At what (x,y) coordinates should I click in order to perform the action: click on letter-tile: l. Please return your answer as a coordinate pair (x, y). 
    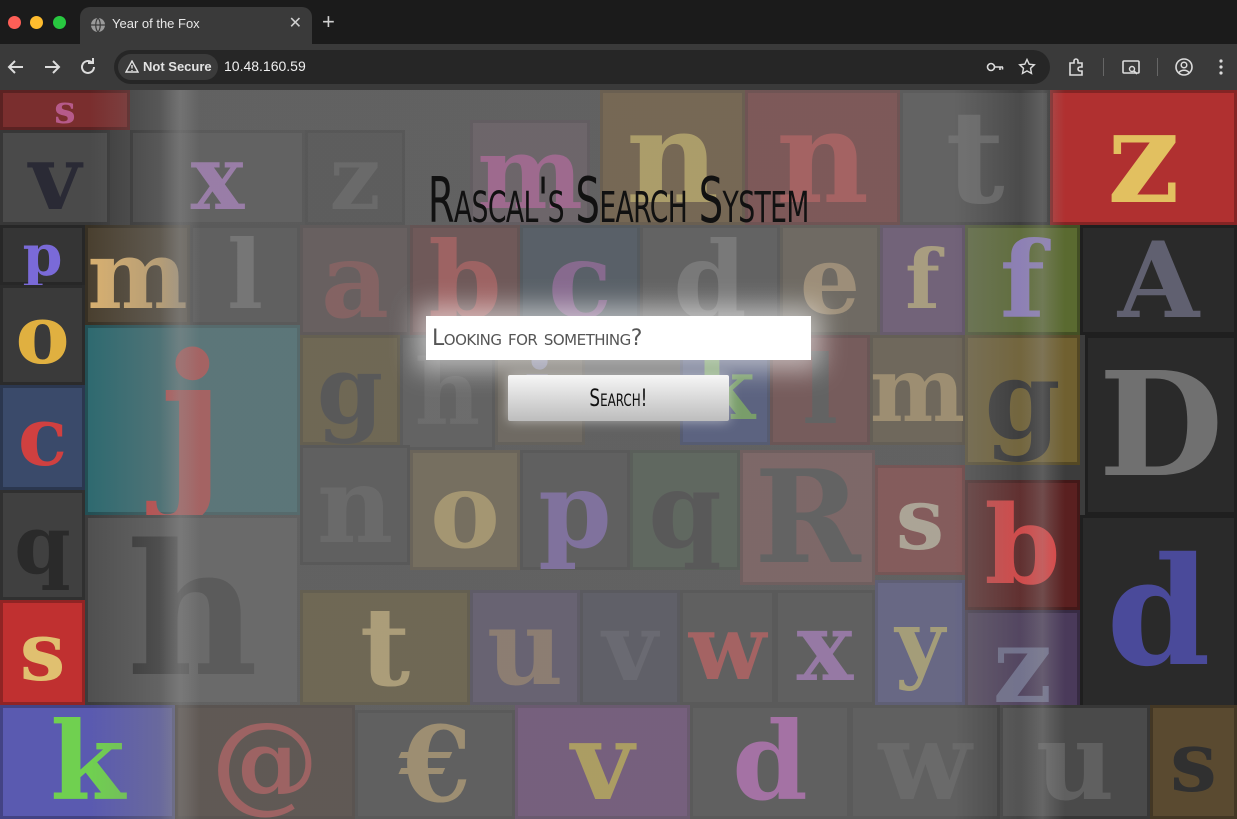
    Looking at the image, I should click on (245, 275).